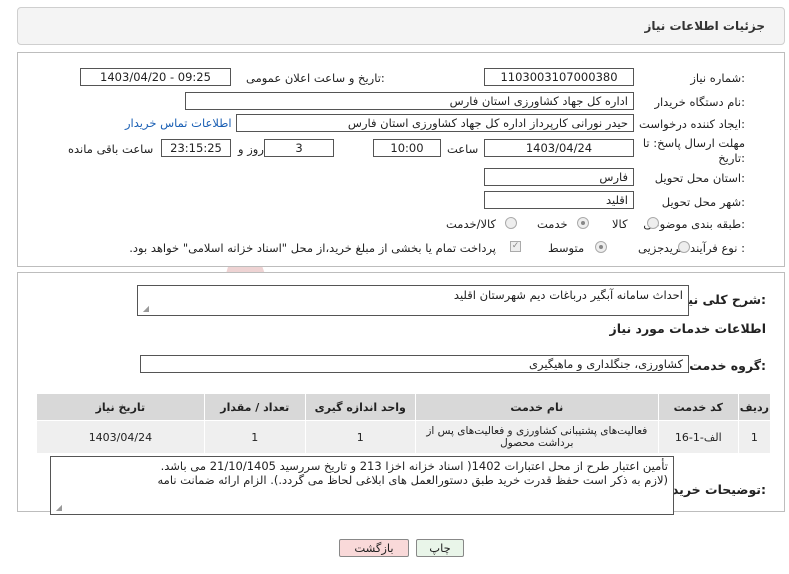 The width and height of the screenshot is (789, 574). What do you see at coordinates (414, 364) in the screenshot?
I see `service-group-field: کشاورزی، جنگلداری و ماهیگیری` at bounding box center [414, 364].